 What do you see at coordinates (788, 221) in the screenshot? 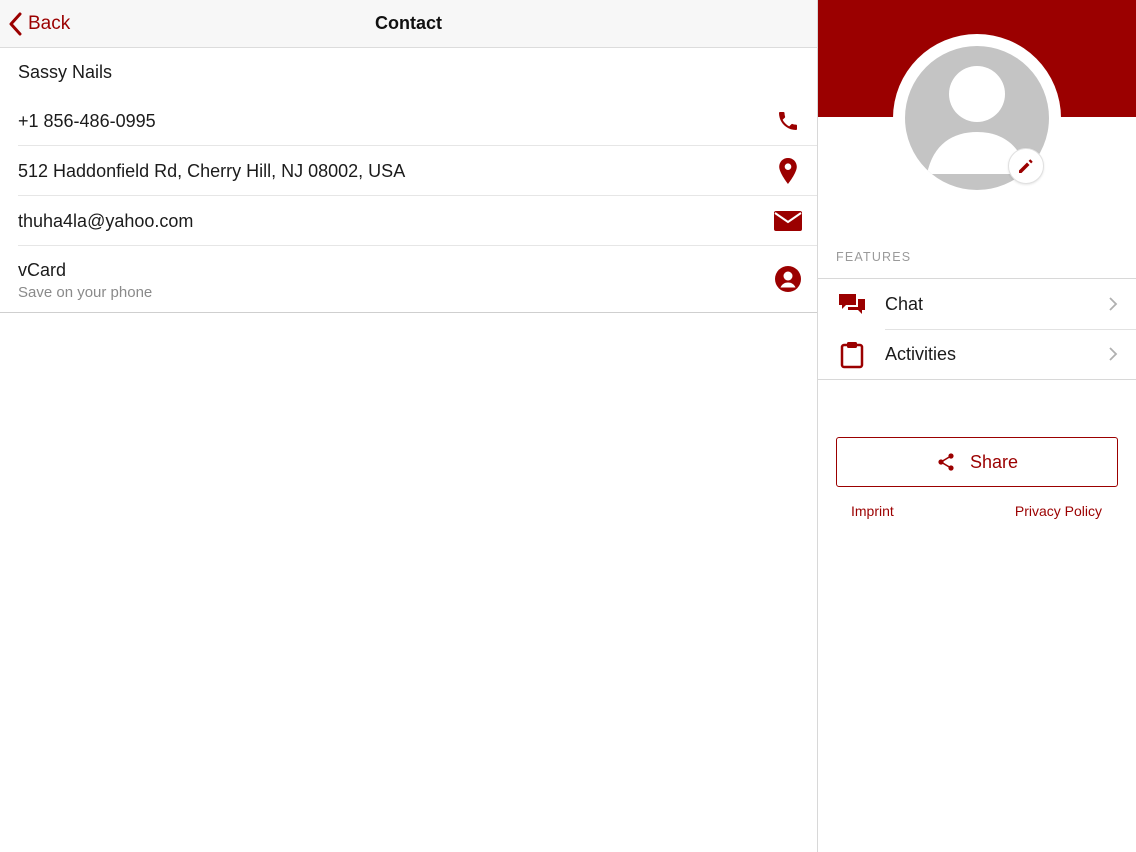
I see `envelope-icon` at bounding box center [788, 221].